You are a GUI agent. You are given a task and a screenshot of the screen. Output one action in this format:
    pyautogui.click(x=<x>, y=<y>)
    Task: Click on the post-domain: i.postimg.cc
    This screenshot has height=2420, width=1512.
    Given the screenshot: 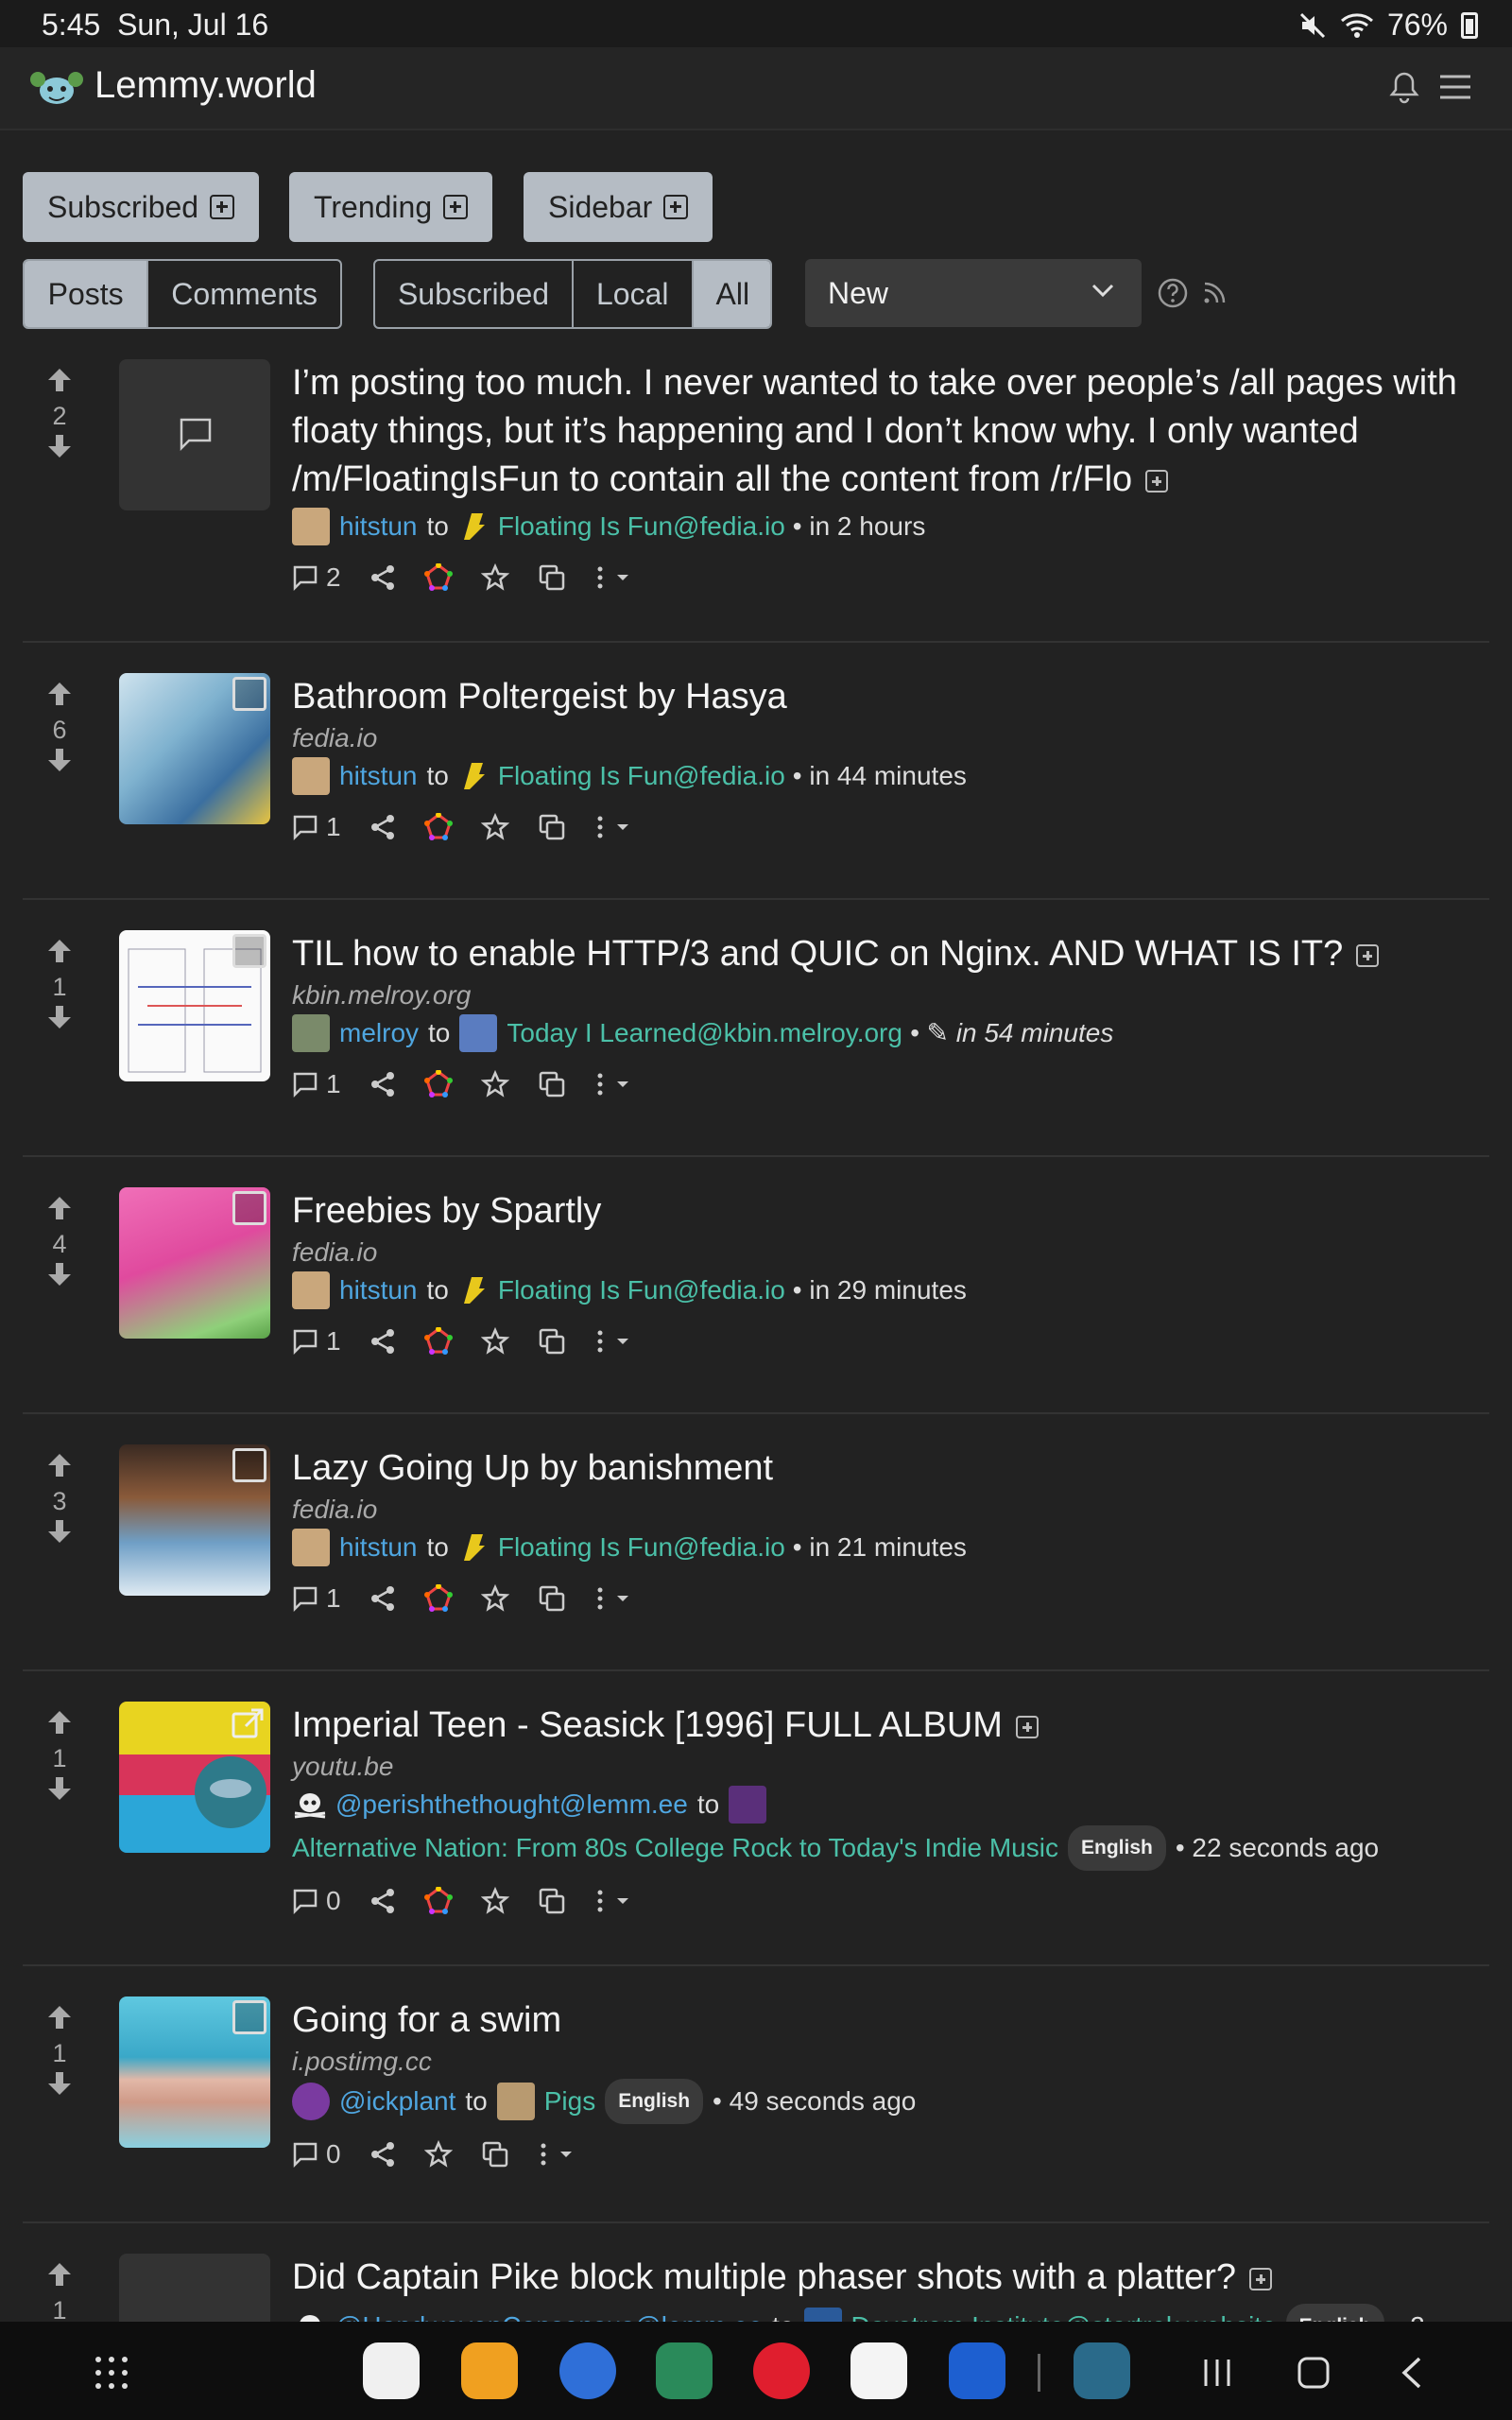 What is the action you would take?
    pyautogui.click(x=887, y=2062)
    